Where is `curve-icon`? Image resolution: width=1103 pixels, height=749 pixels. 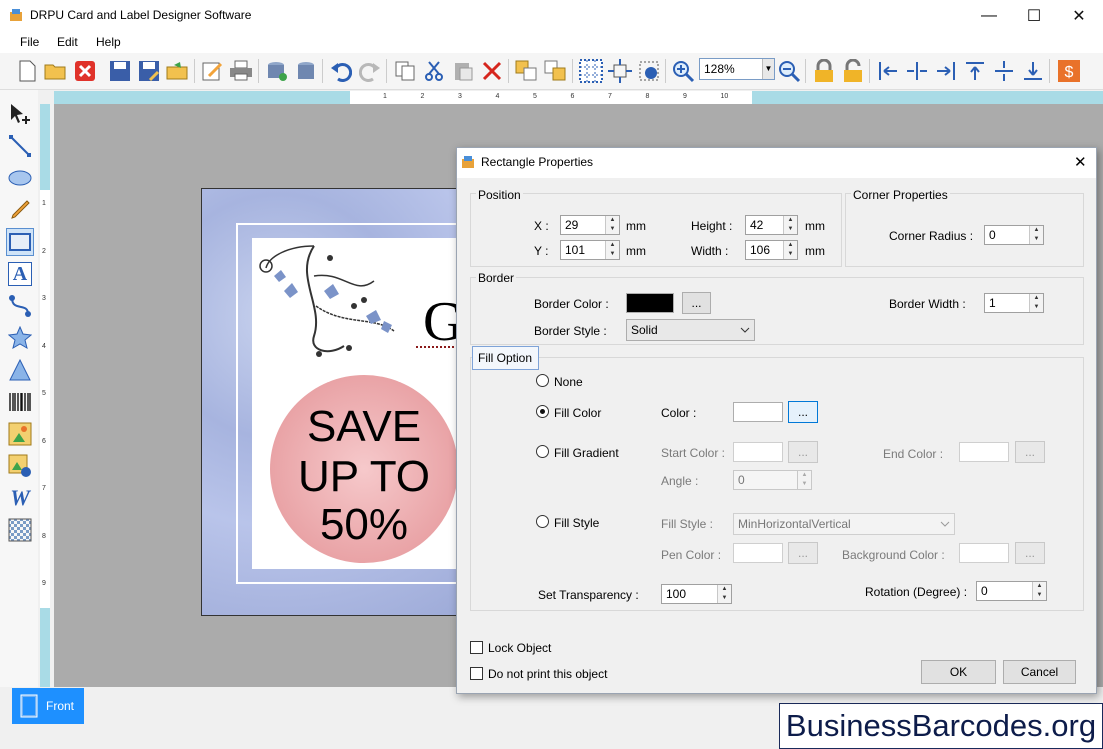 curve-icon is located at coordinates (20, 306).